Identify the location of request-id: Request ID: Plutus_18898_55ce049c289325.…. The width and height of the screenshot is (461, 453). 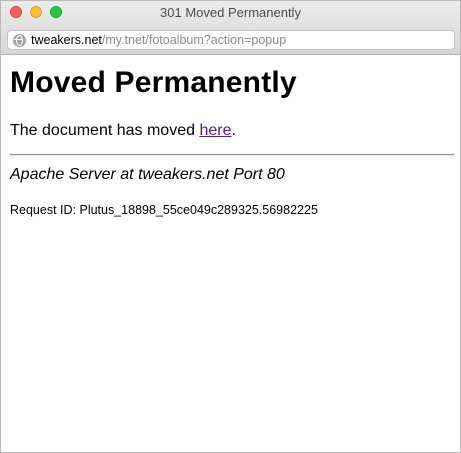
(164, 210).